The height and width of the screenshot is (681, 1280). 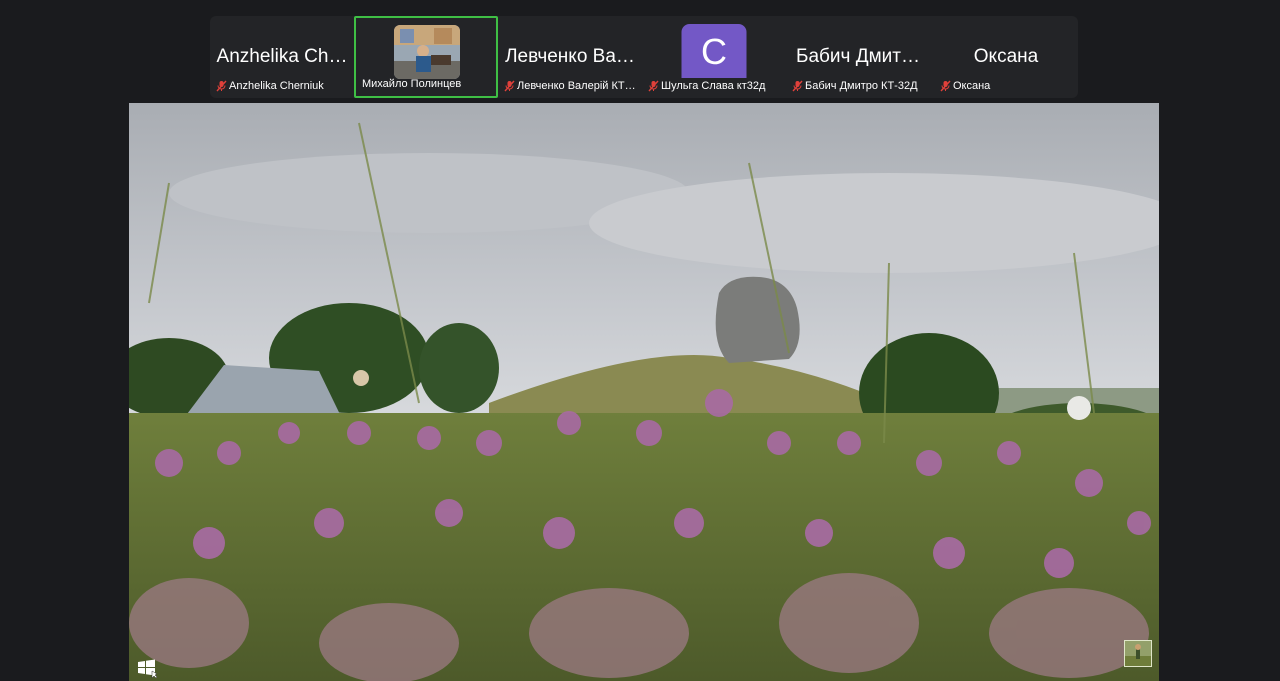 I want to click on participant-label: Шульга Слава кт32д, so click(x=713, y=86).